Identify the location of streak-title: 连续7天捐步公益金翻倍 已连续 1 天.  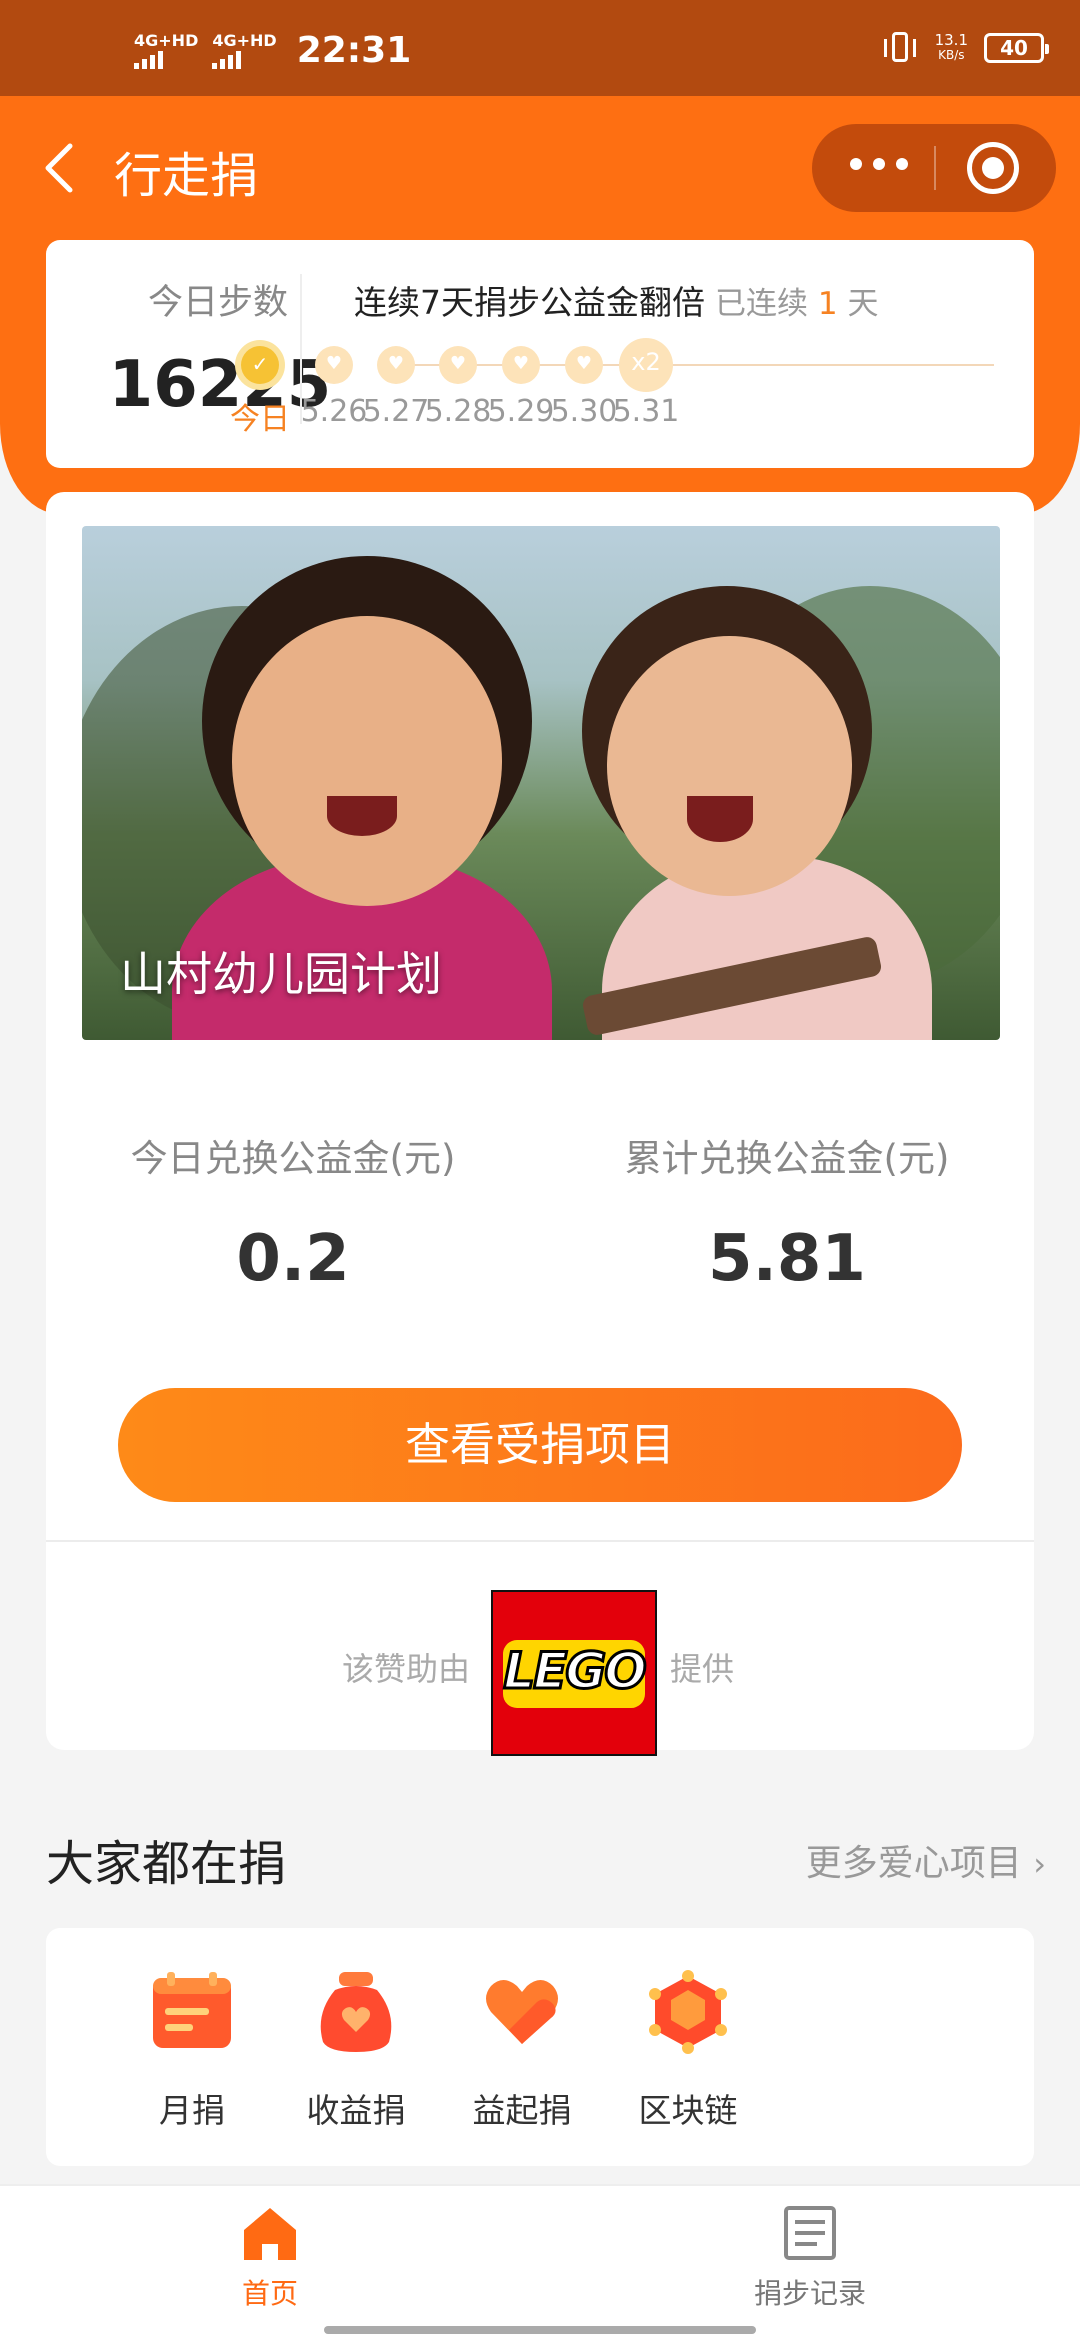
(616, 300).